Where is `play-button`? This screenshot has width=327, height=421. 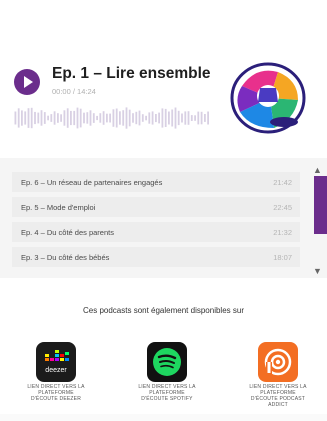 play-button is located at coordinates (27, 82).